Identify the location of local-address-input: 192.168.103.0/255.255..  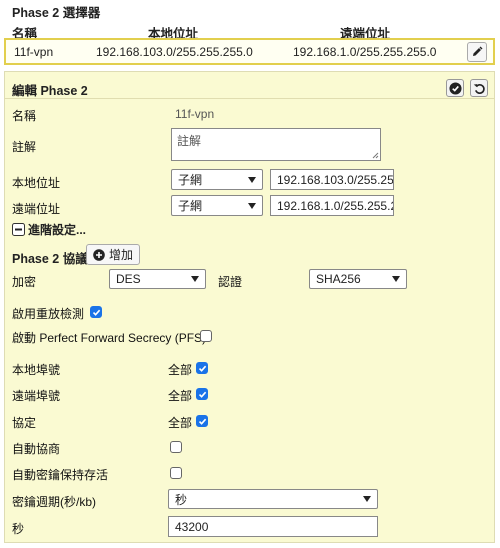
(332, 179).